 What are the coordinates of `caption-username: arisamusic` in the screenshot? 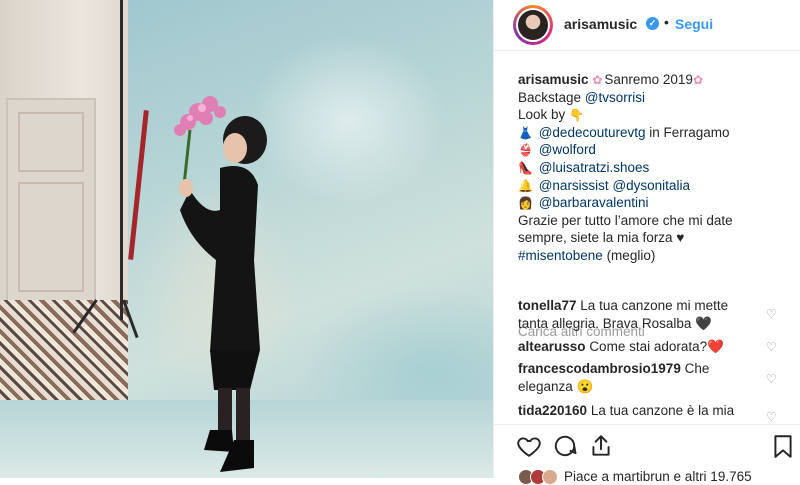 It's located at (553, 79).